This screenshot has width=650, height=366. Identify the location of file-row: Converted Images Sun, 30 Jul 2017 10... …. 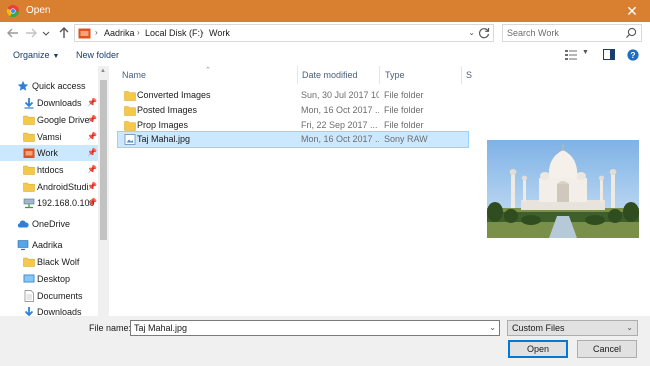
(293, 95).